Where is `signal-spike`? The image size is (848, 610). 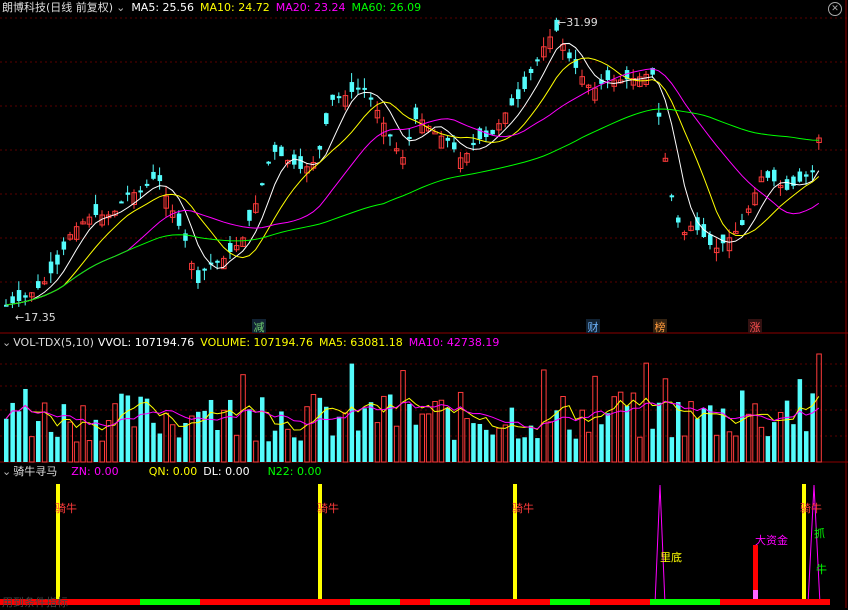
signal-spike is located at coordinates (660, 544).